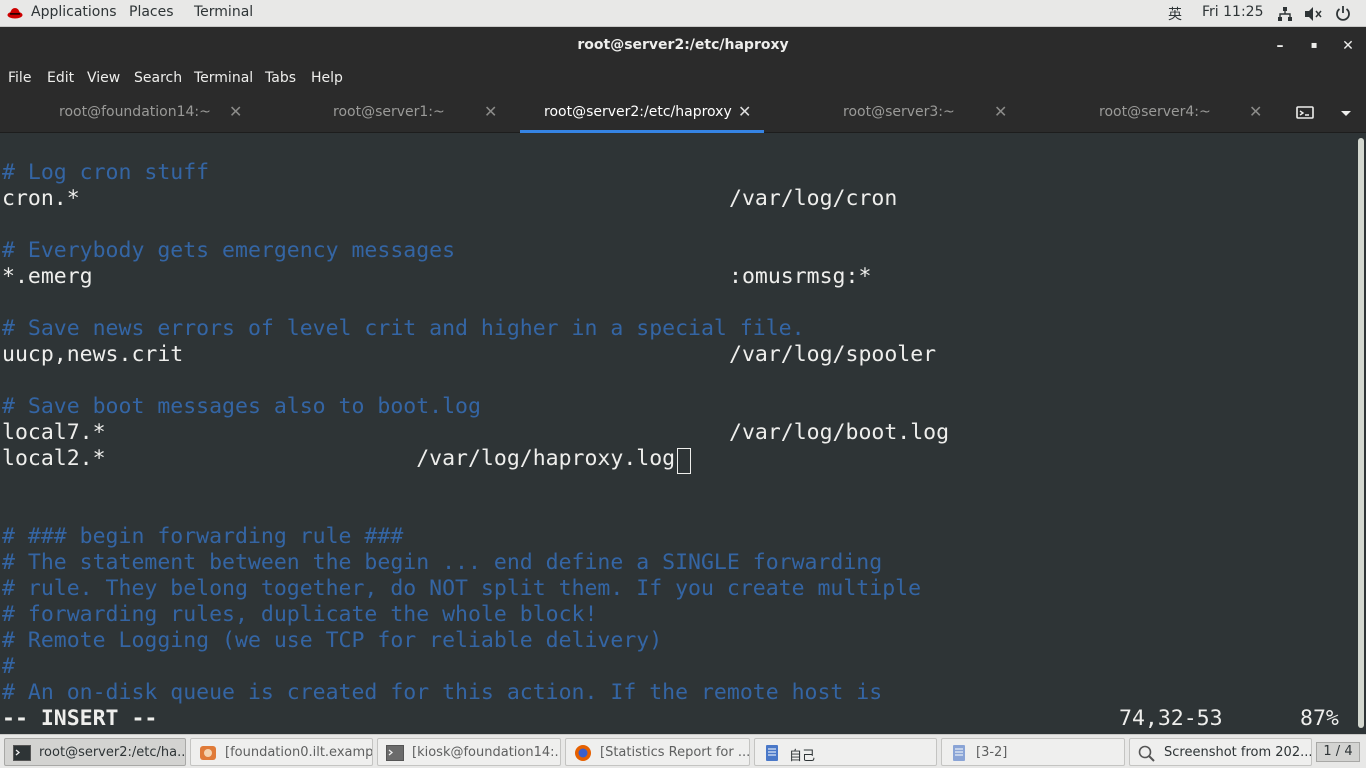  Describe the element at coordinates (241, 406) in the screenshot. I see `terminal-line: # Save boot messages also to boot.log` at that location.